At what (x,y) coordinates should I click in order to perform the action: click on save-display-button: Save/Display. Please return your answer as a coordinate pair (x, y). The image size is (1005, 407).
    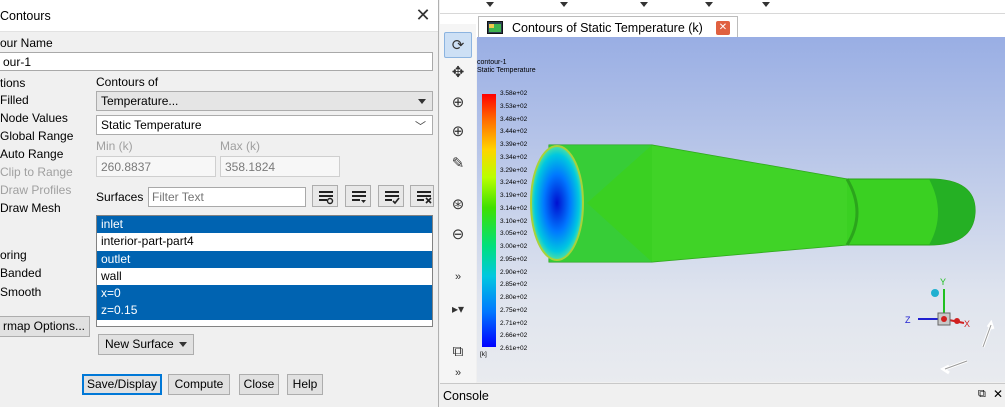
    Looking at the image, I should click on (122, 384).